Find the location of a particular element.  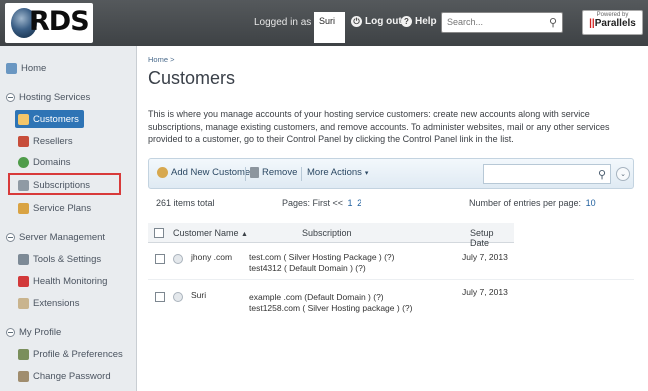

trash-icon is located at coordinates (254, 172).